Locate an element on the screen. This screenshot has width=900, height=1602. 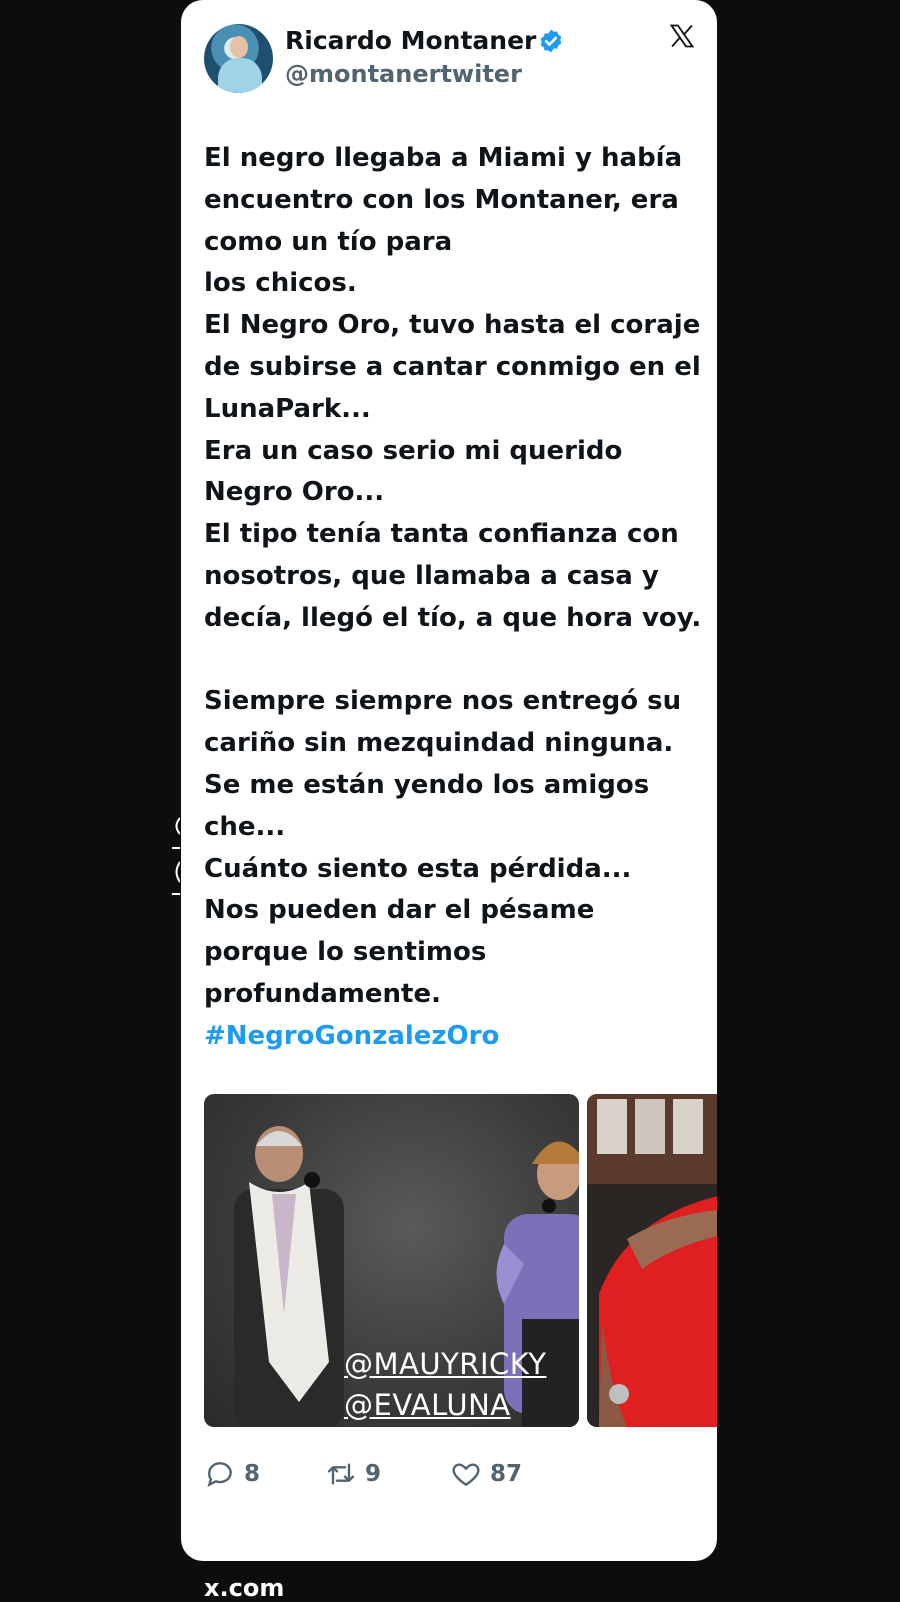
tweet-line: Era un caso serio mi querido is located at coordinates (413, 450).